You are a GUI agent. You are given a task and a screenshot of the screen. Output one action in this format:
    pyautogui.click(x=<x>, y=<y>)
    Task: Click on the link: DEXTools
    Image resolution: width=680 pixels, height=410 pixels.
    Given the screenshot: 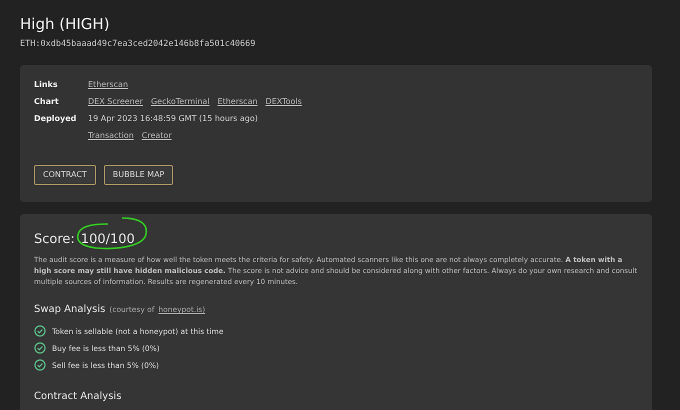 What is the action you would take?
    pyautogui.click(x=284, y=102)
    